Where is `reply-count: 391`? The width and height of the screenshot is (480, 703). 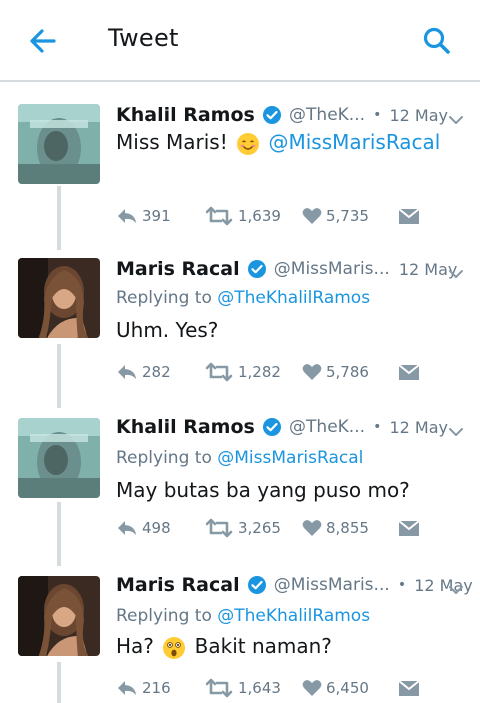
reply-count: 391 is located at coordinates (156, 216).